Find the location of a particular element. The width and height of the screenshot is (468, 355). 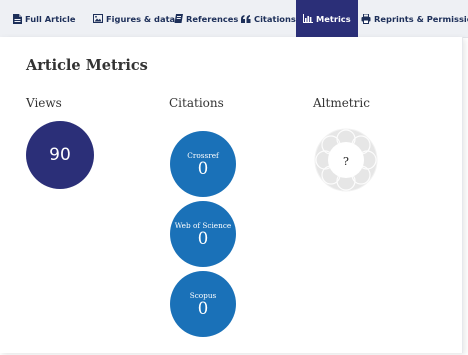

tab-citations: Citations is located at coordinates (268, 18).